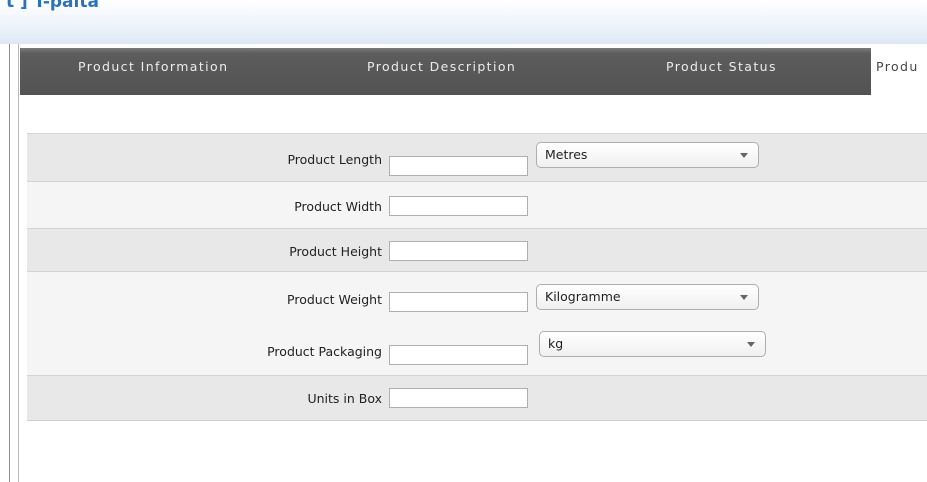 The width and height of the screenshot is (927, 482). I want to click on form-row-packaging: Product Packaging kg, so click(477, 350).